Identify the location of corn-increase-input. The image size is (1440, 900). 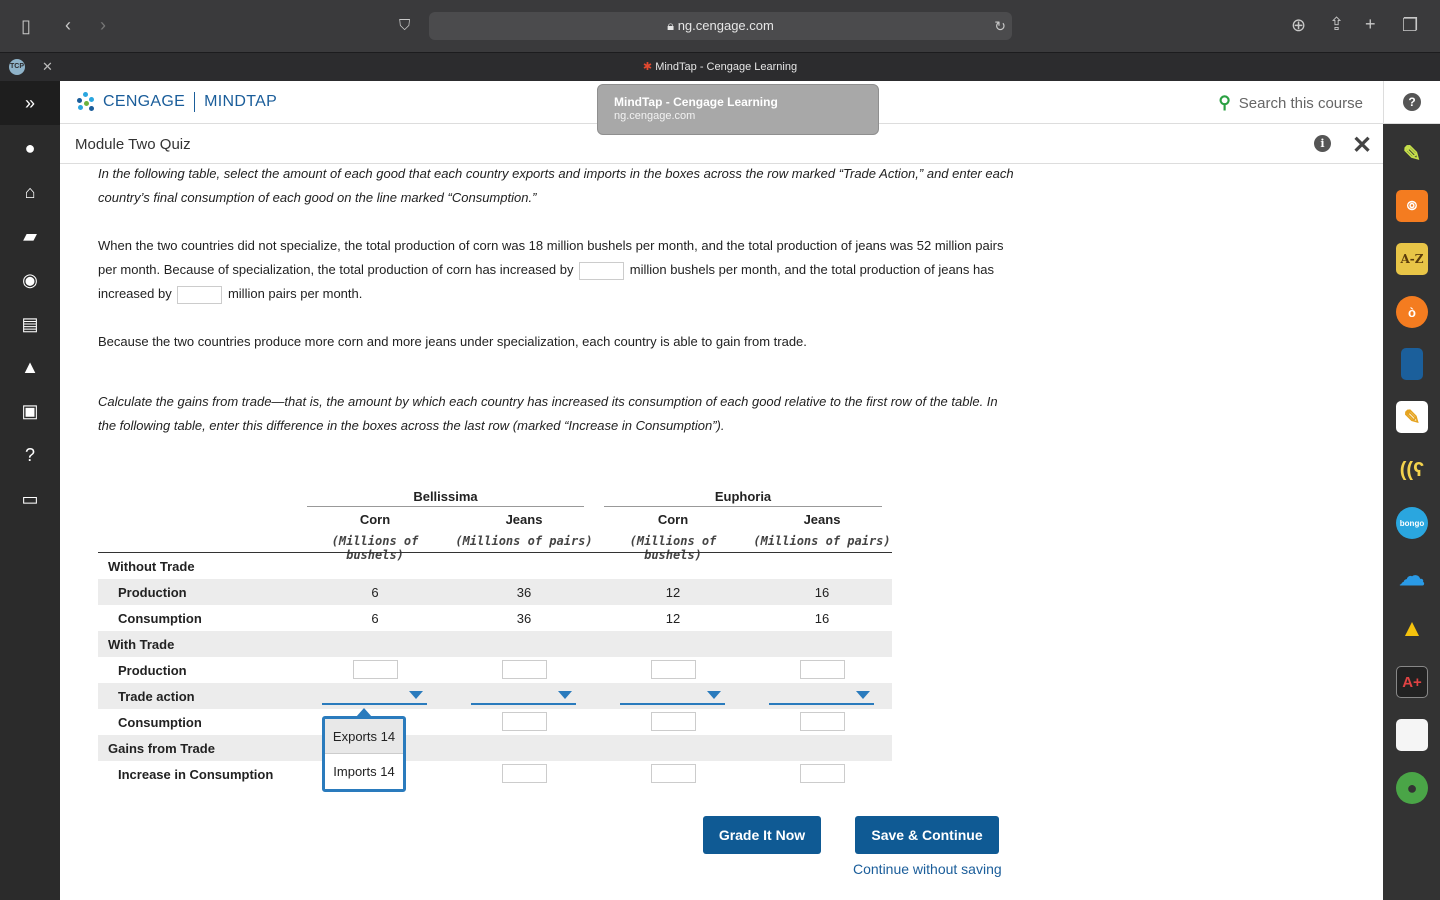
(602, 270).